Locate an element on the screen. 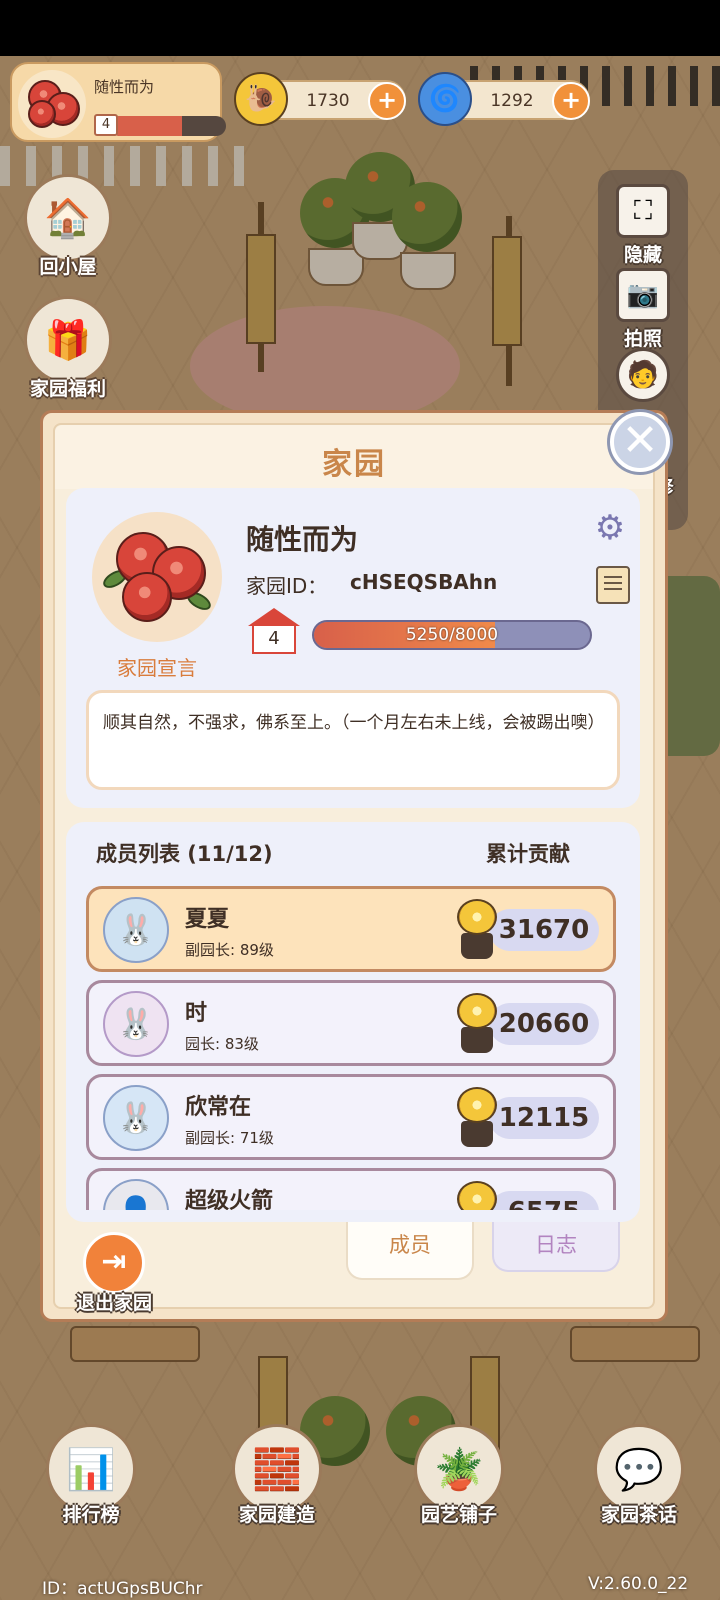  exit-home-button: ⇥ 退出家园 is located at coordinates (114, 1273).